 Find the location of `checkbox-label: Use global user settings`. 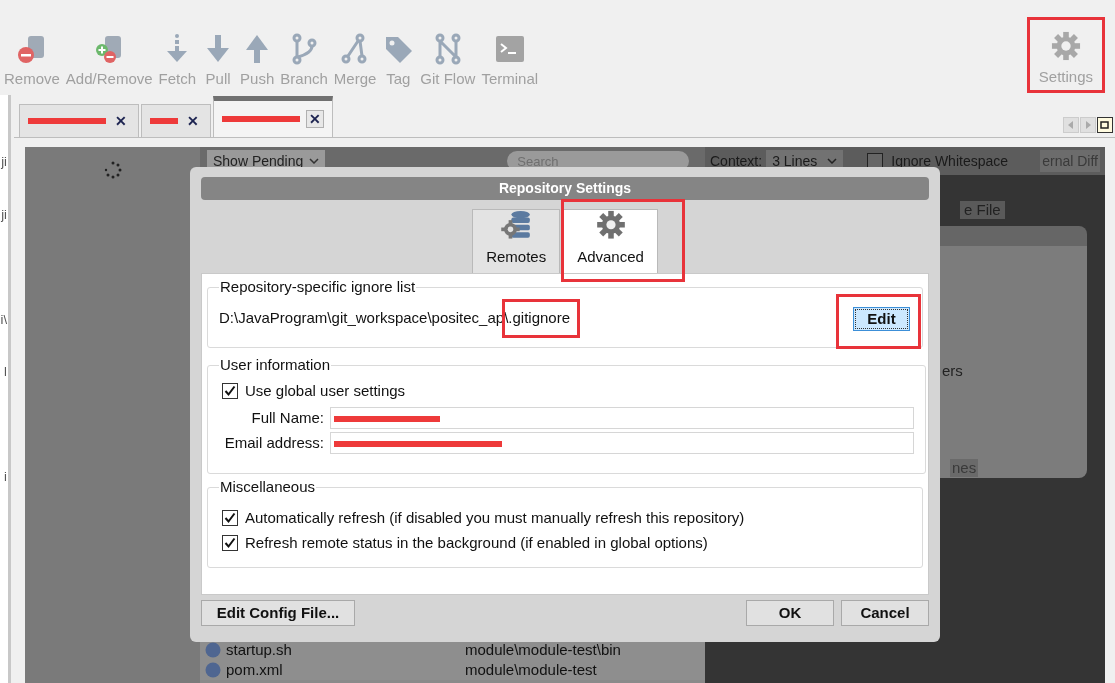

checkbox-label: Use global user settings is located at coordinates (325, 390).